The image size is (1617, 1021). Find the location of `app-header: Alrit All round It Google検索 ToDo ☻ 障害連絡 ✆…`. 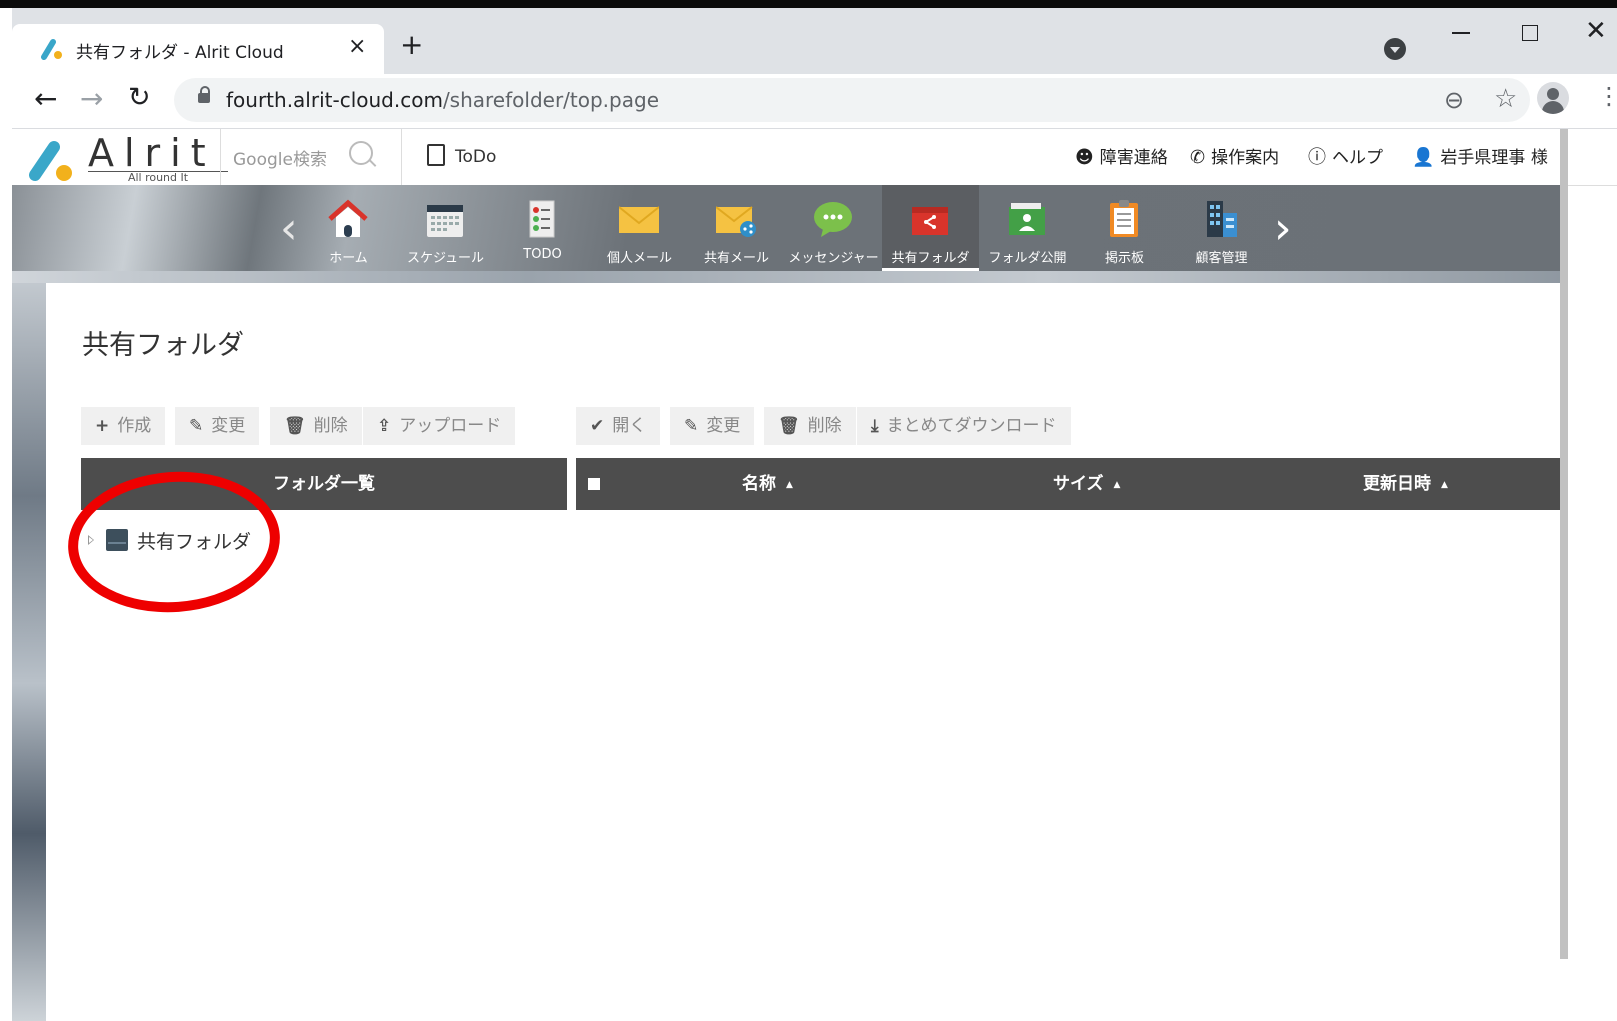

app-header: Alrit All round It Google検索 ToDo ☻ 障害連絡 ✆… is located at coordinates (814, 157).